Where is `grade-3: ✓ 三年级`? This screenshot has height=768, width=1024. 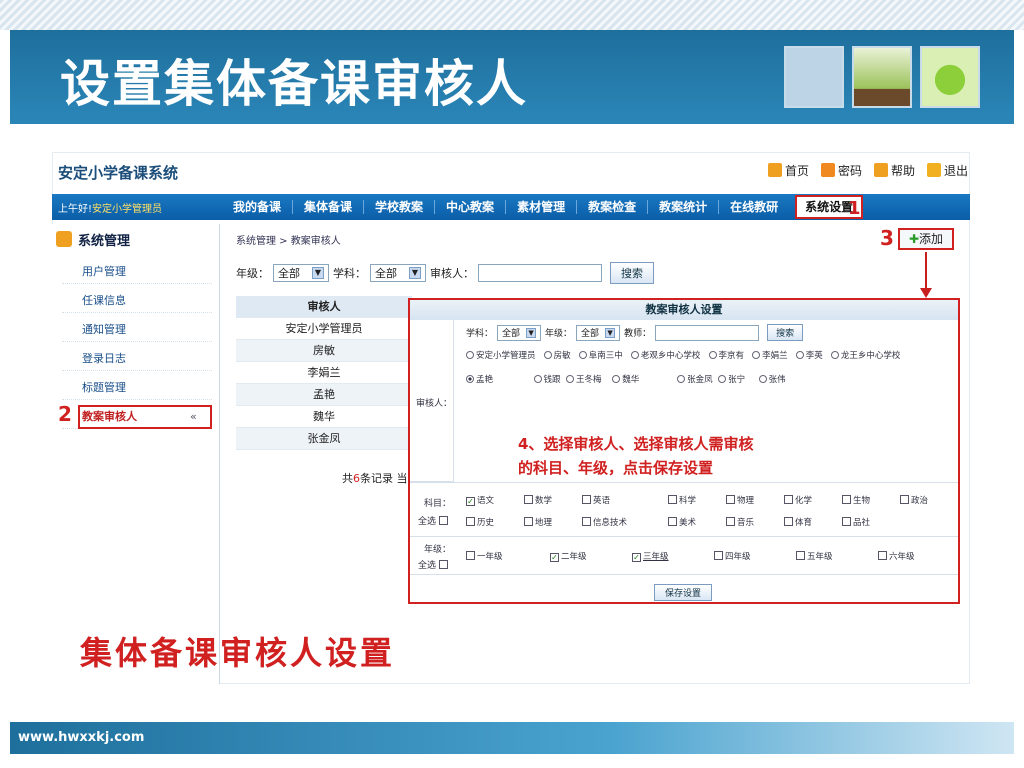
grade-3: ✓ 三年级 is located at coordinates (650, 556).